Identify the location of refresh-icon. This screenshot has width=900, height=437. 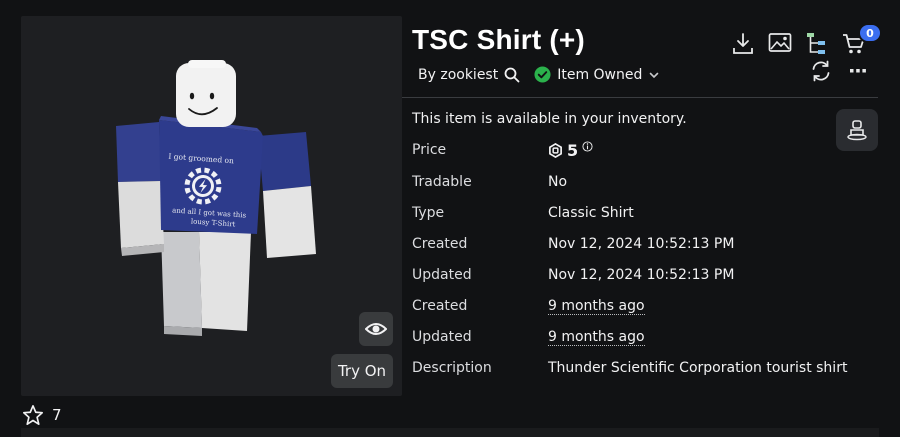
(821, 71).